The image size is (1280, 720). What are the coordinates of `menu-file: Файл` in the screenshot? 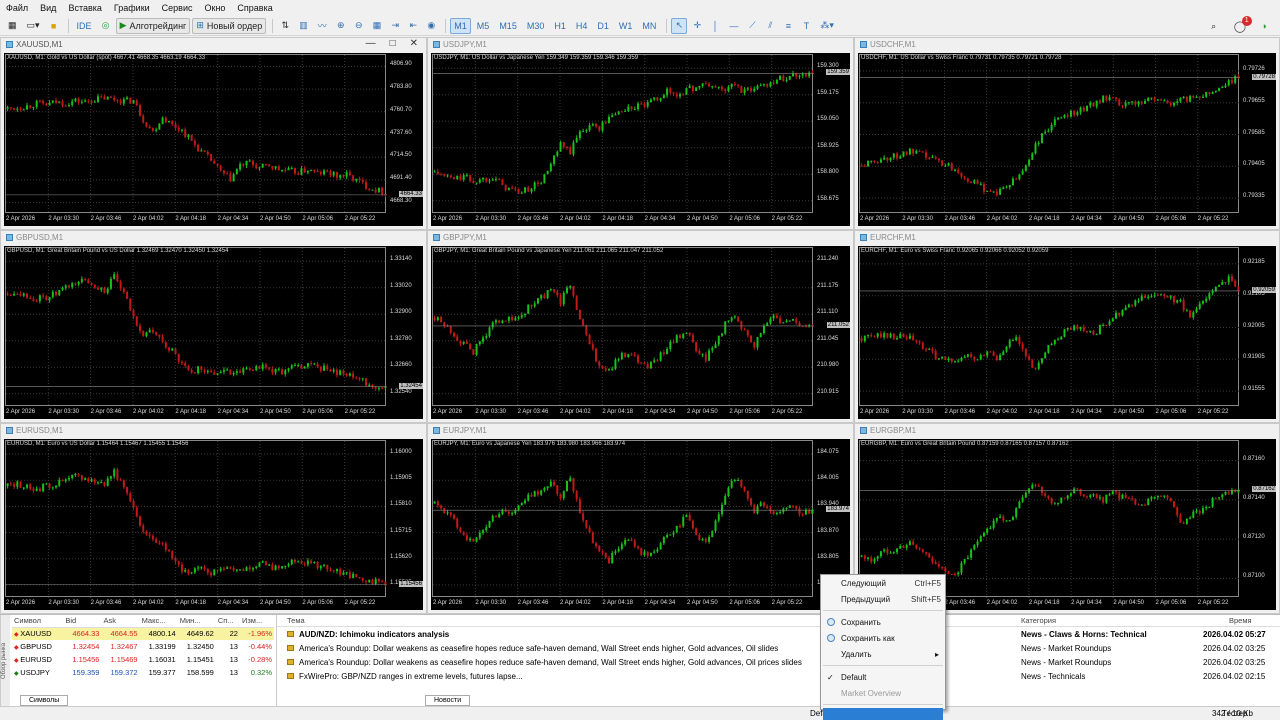 It's located at (17, 8).